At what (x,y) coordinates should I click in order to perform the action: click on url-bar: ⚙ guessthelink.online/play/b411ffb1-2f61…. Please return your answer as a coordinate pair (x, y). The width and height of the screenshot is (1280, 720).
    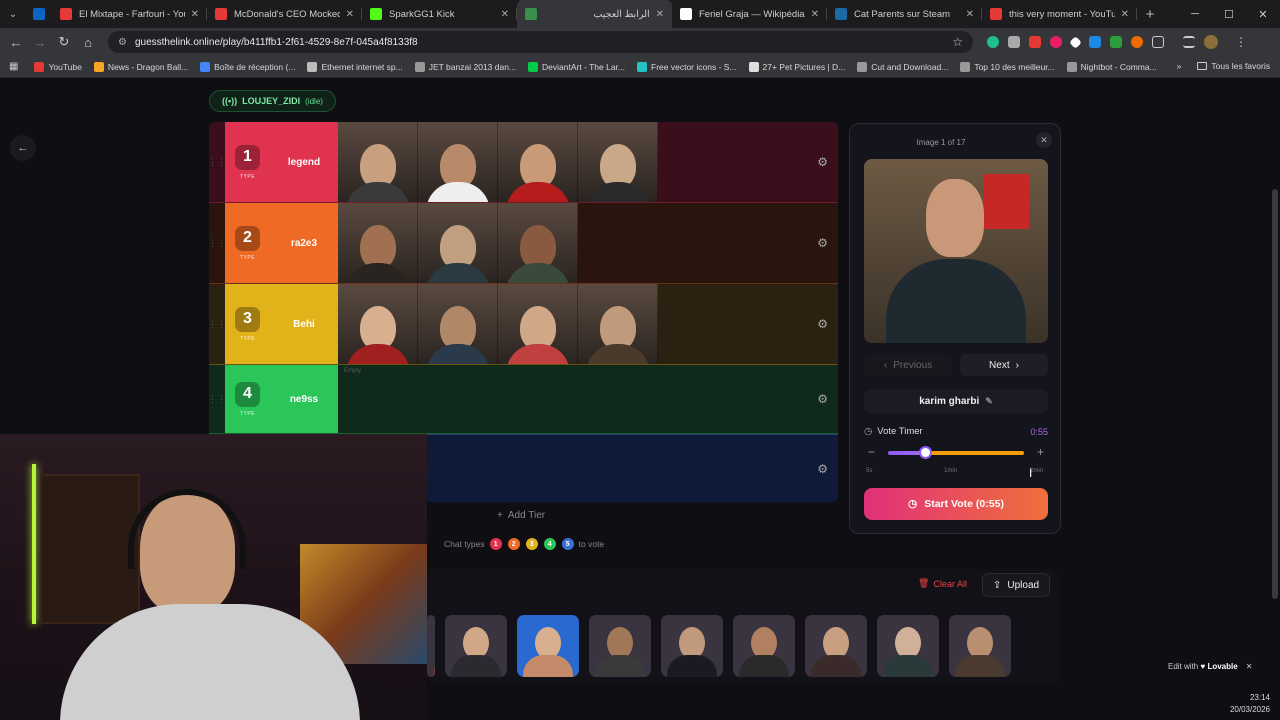
    Looking at the image, I should click on (540, 42).